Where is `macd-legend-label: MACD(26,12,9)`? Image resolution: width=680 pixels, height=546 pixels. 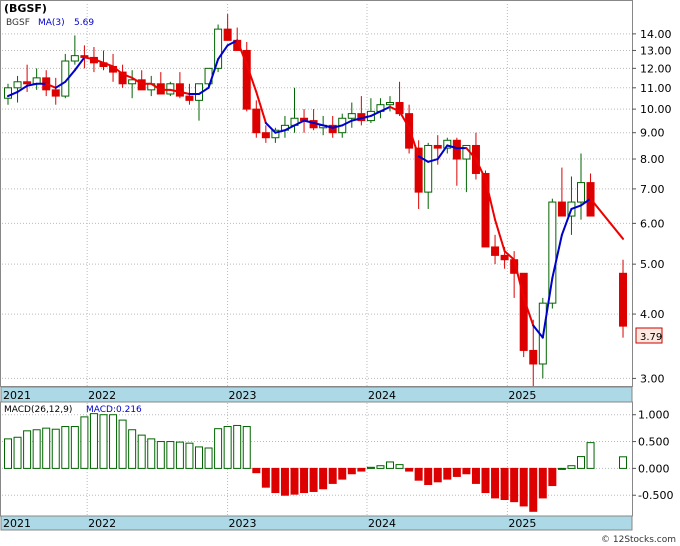 macd-legend-label: MACD(26,12,9) is located at coordinates (38, 410).